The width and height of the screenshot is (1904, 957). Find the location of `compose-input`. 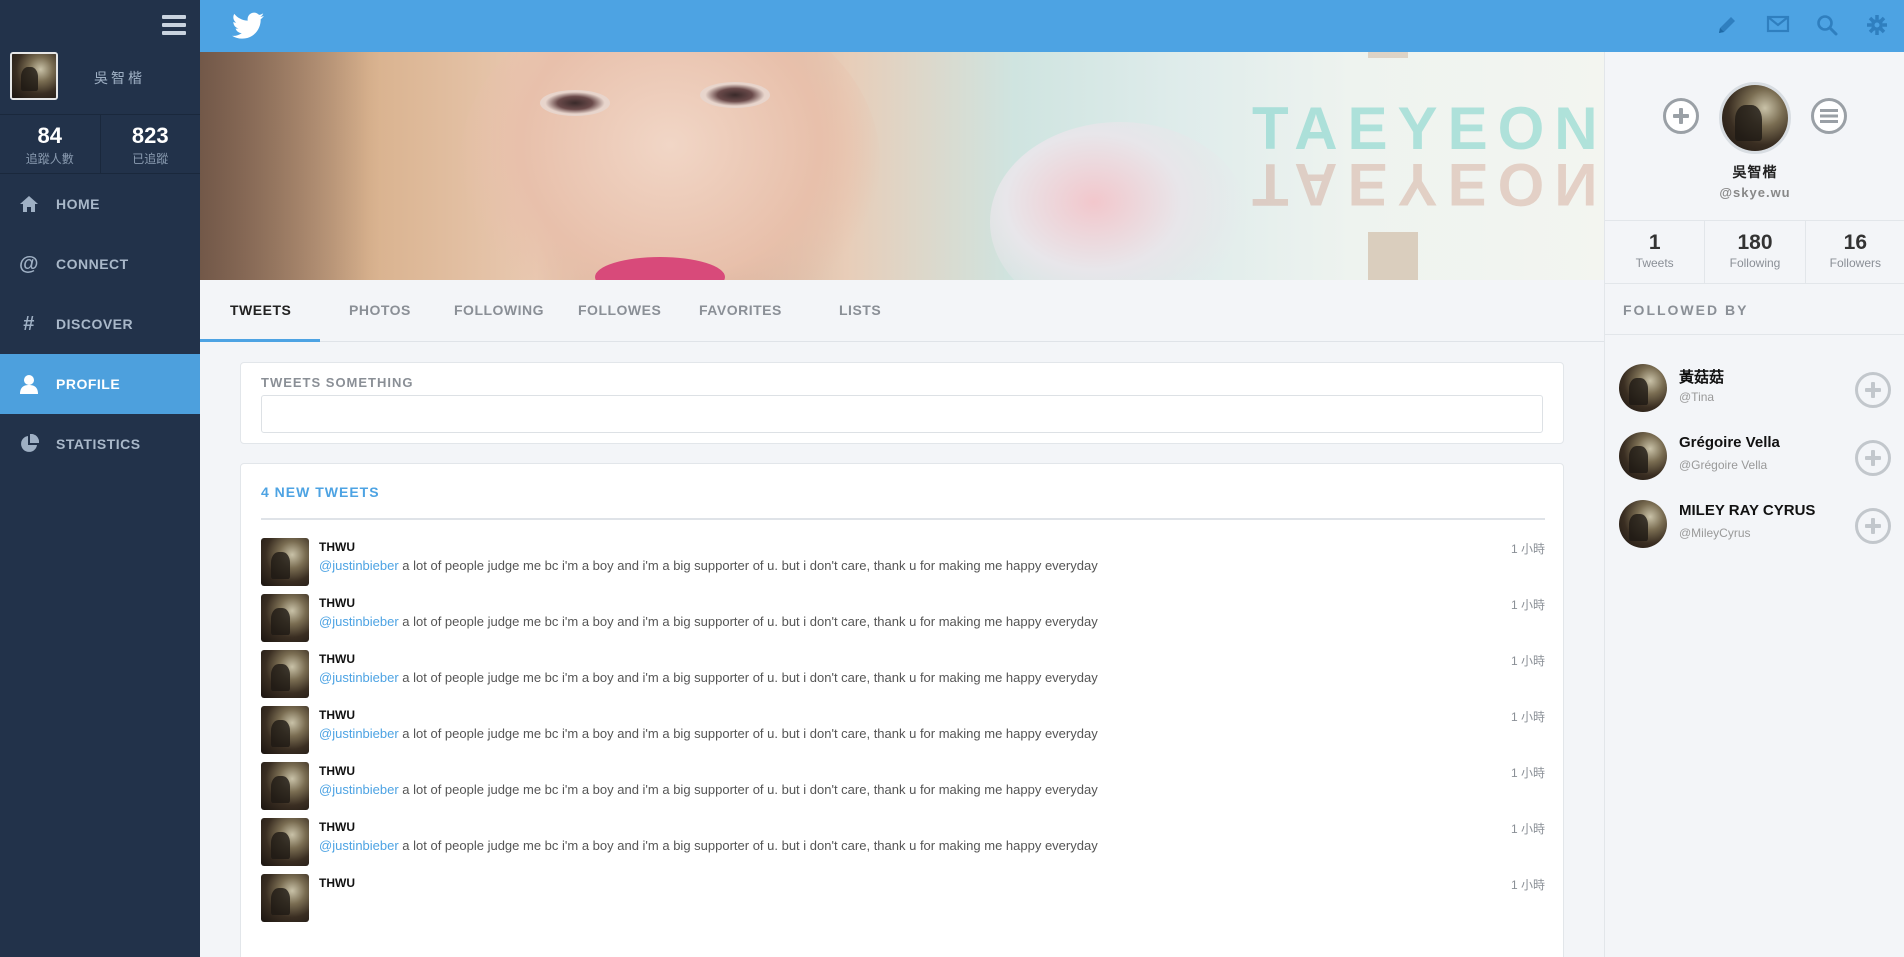

compose-input is located at coordinates (902, 414).